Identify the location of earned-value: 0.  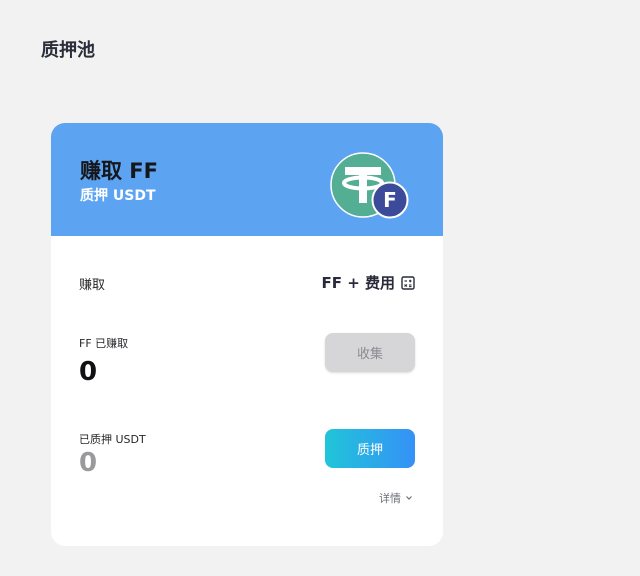
(88, 372).